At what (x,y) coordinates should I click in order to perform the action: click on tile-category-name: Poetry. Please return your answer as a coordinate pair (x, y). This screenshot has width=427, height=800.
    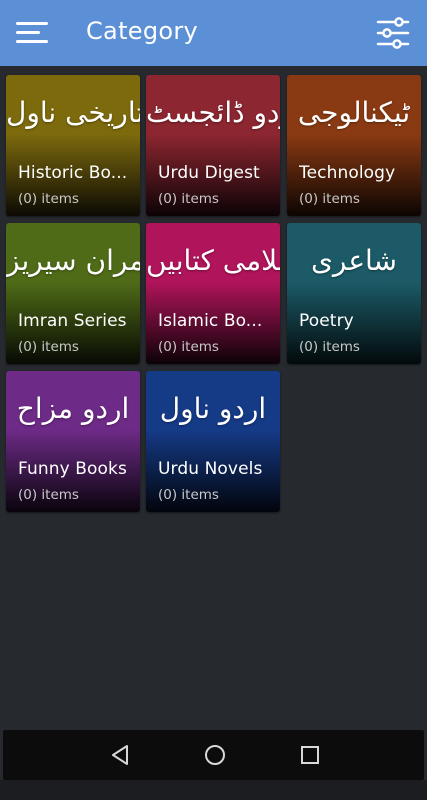
    Looking at the image, I should click on (326, 321).